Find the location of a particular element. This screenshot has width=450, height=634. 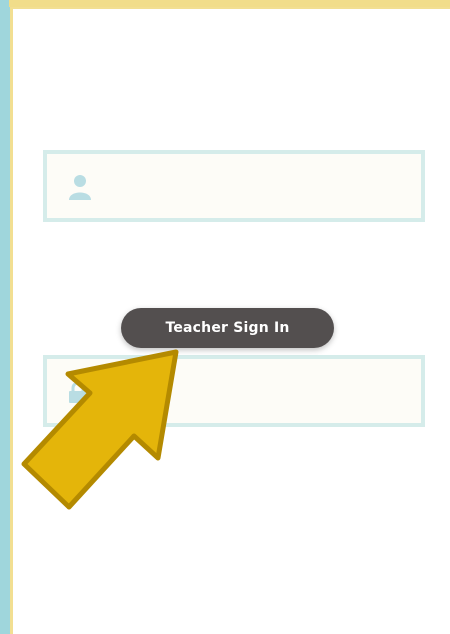

lock-icon is located at coordinates (78, 392).